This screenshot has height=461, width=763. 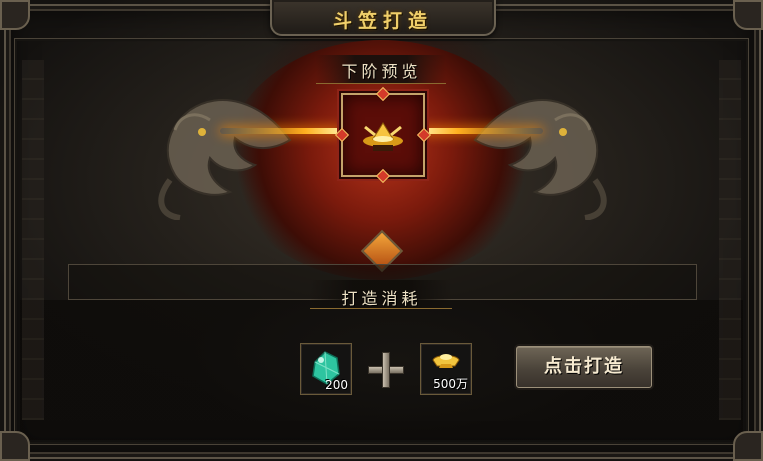 I want to click on preview-item-slot, so click(x=383, y=135).